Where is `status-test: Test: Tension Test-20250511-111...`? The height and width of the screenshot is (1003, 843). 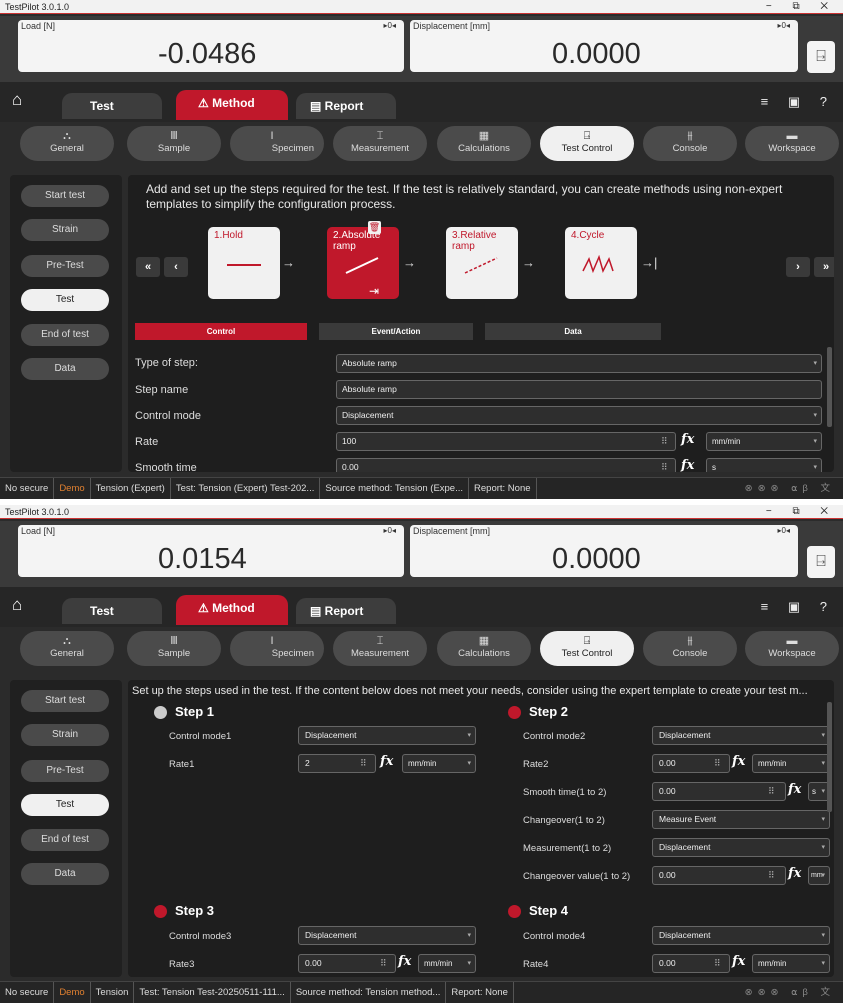 status-test: Test: Tension Test-20250511-111... is located at coordinates (212, 992).